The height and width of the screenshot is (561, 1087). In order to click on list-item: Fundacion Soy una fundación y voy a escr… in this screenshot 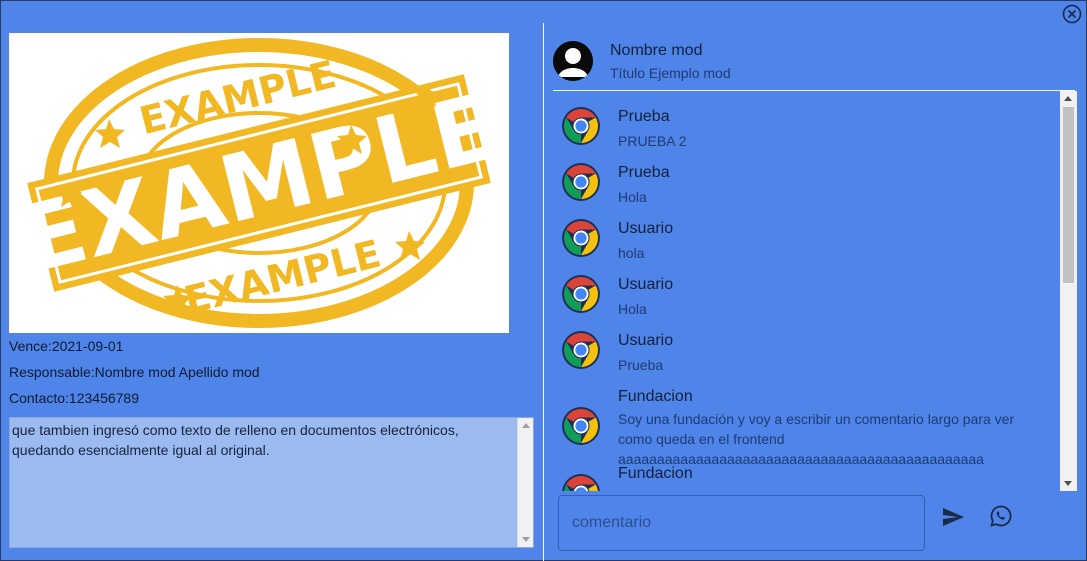, I will do `click(806, 419)`.